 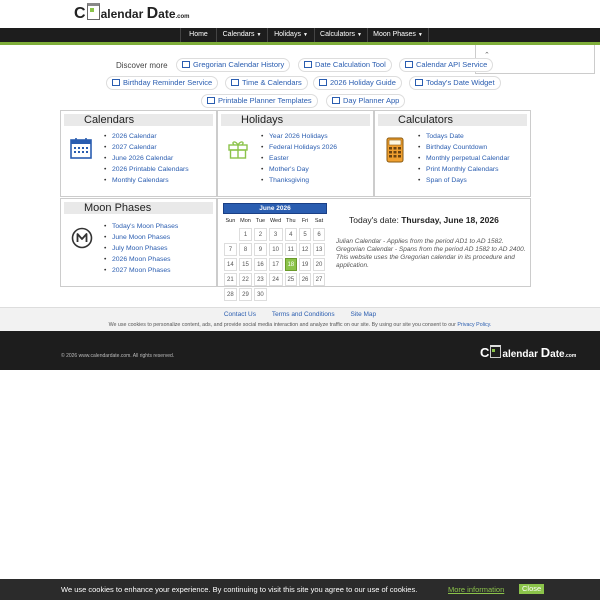 I want to click on nav-calculators: Calculators ▼, so click(x=340, y=35).